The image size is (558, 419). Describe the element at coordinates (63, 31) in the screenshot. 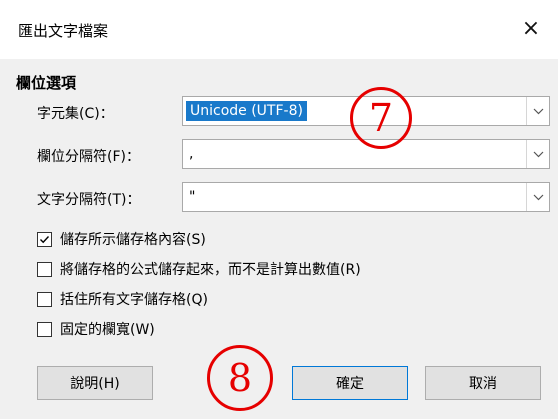

I see `dialog-title: 匯出文字檔案` at that location.